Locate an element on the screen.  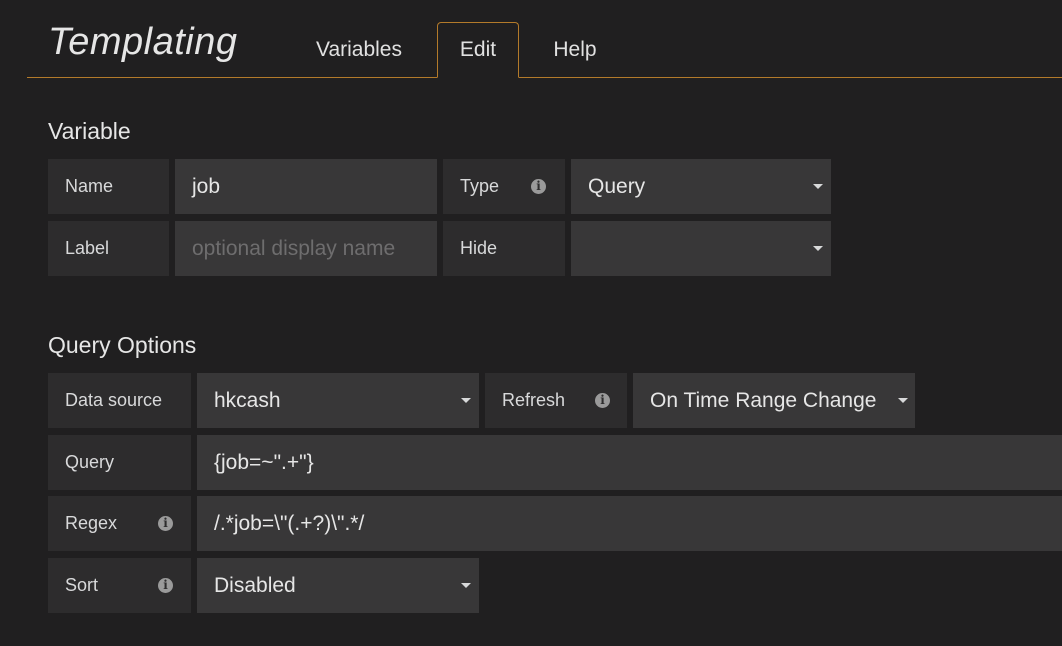
header: Templating Variables Edit Help is located at coordinates (544, 39).